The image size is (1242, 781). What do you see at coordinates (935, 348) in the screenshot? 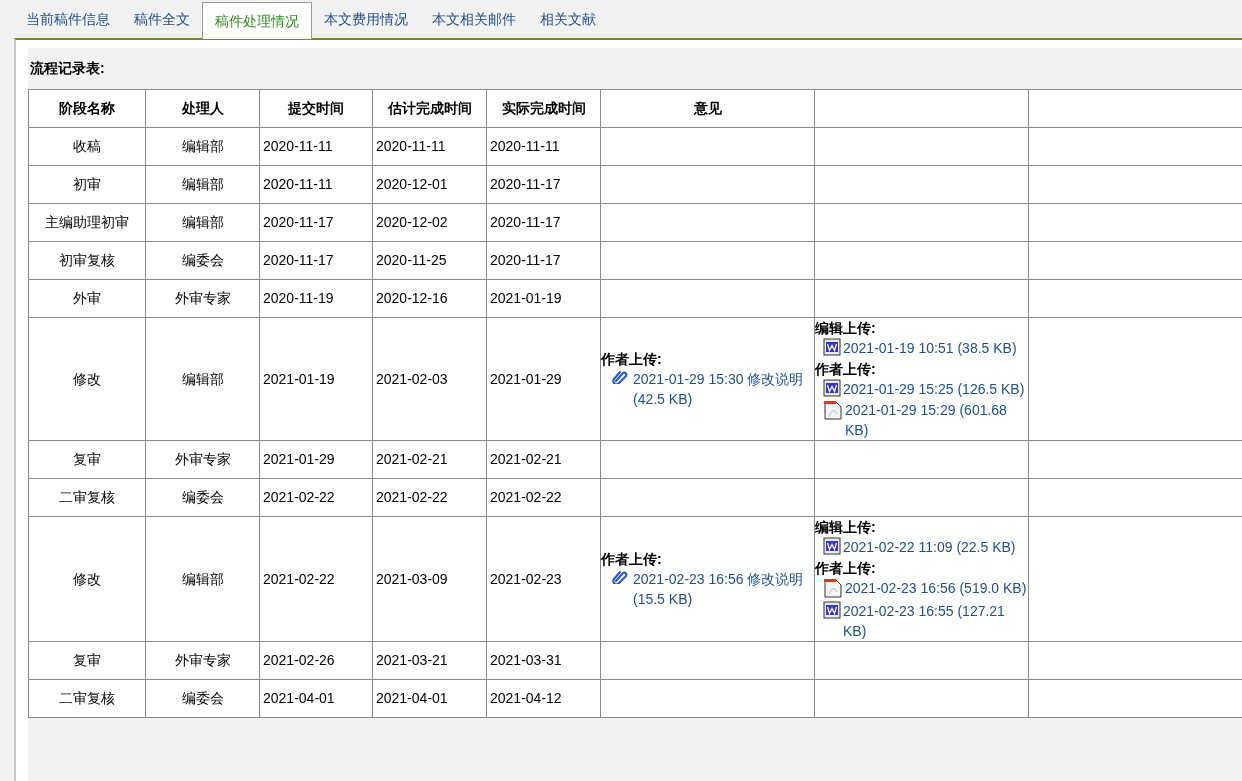
I see `file-link: 2021-01-19 10:51 (38.5 KB)` at bounding box center [935, 348].